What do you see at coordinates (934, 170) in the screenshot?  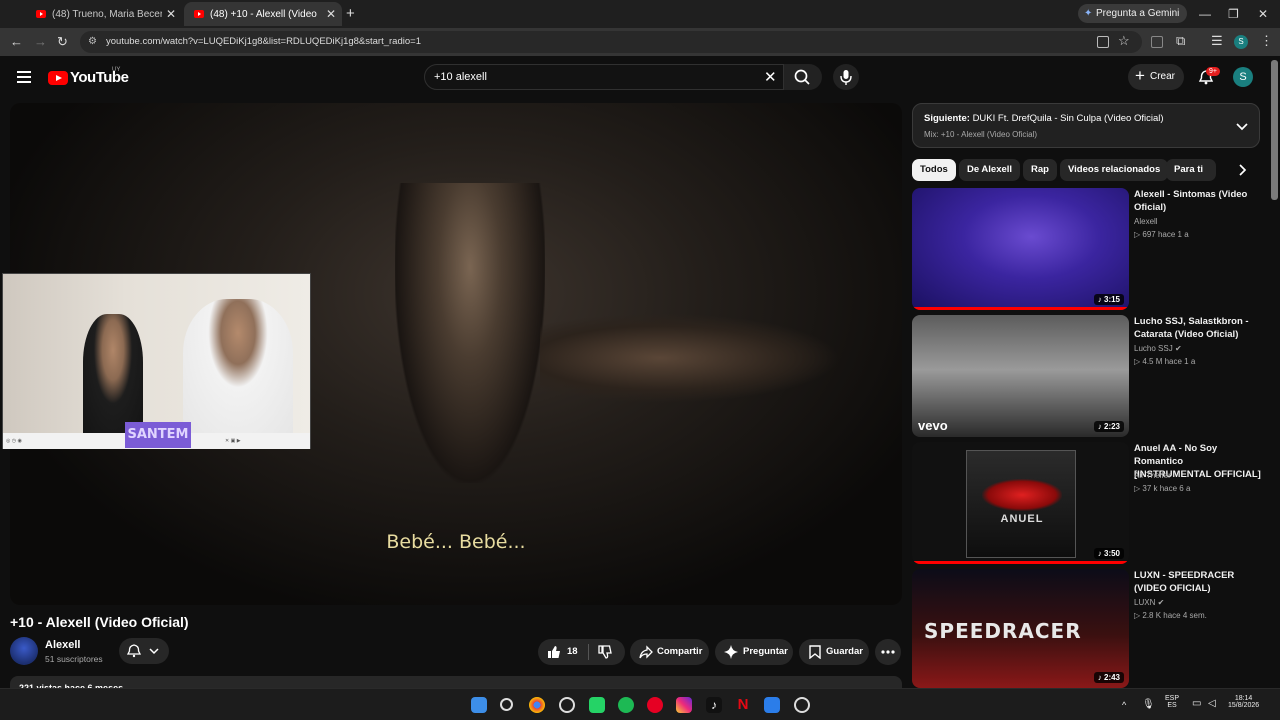 I see `chip-todos: Todos` at bounding box center [934, 170].